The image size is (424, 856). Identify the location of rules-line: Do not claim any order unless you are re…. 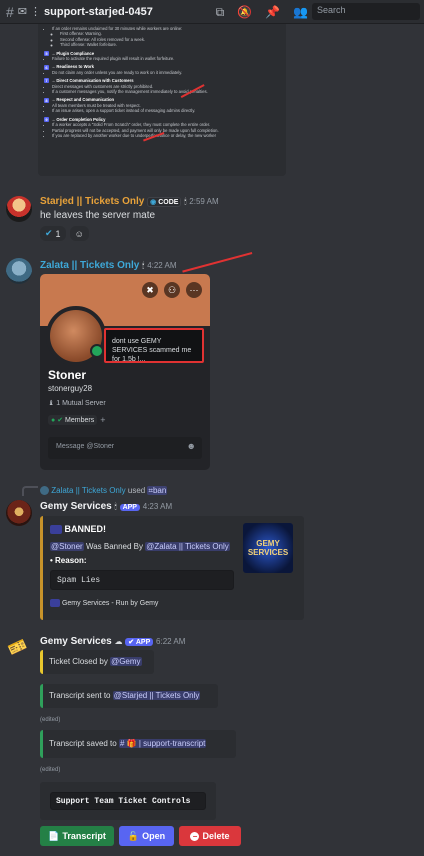
(166, 72).